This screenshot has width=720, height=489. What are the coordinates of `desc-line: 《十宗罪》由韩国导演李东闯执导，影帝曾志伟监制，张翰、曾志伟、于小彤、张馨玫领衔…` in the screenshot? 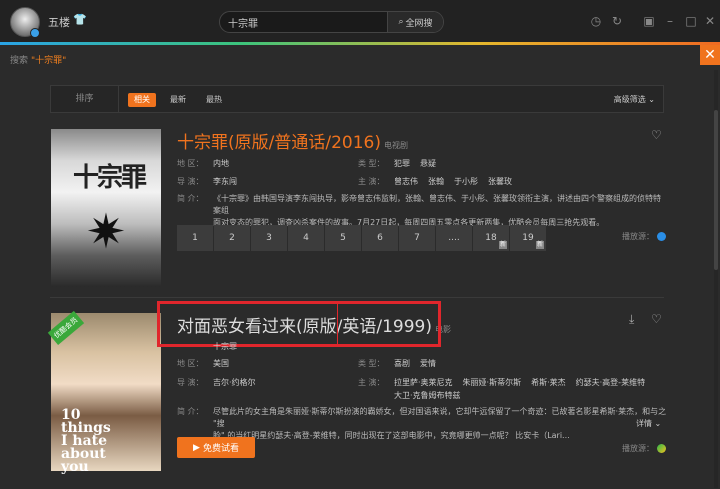 It's located at (437, 204).